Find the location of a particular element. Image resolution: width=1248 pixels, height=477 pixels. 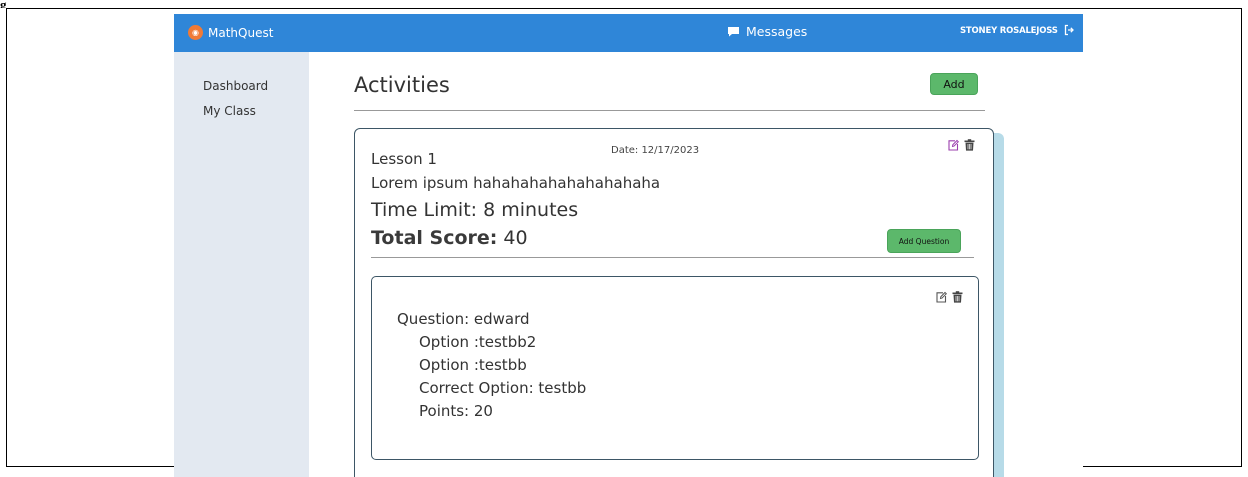

correct-option: Correct Option: testbb is located at coordinates (503, 388).